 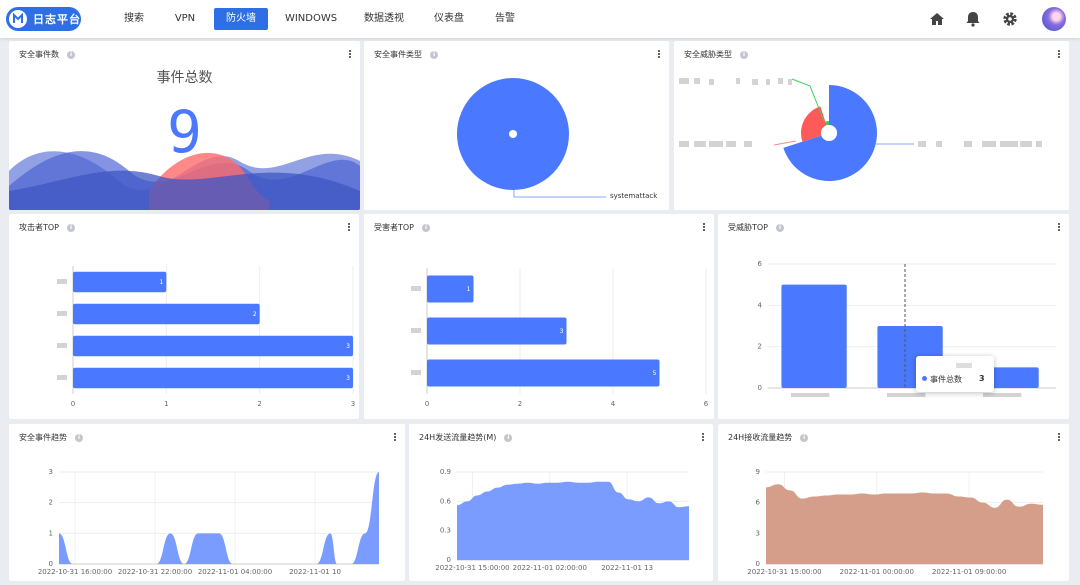 I want to click on tooltip-blurred-label, so click(x=964, y=365).